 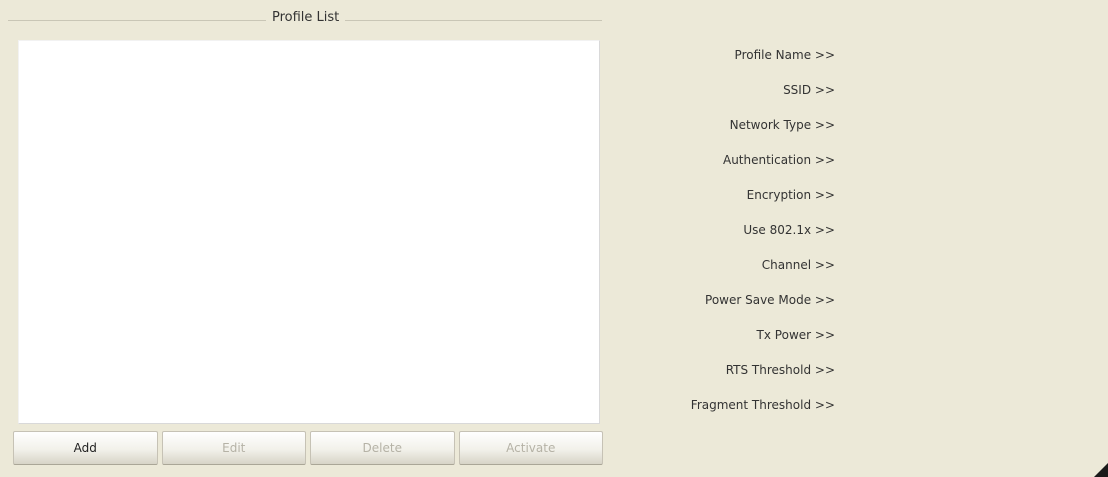 What do you see at coordinates (790, 195) in the screenshot?
I see `encryption-label: Encryption >>` at bounding box center [790, 195].